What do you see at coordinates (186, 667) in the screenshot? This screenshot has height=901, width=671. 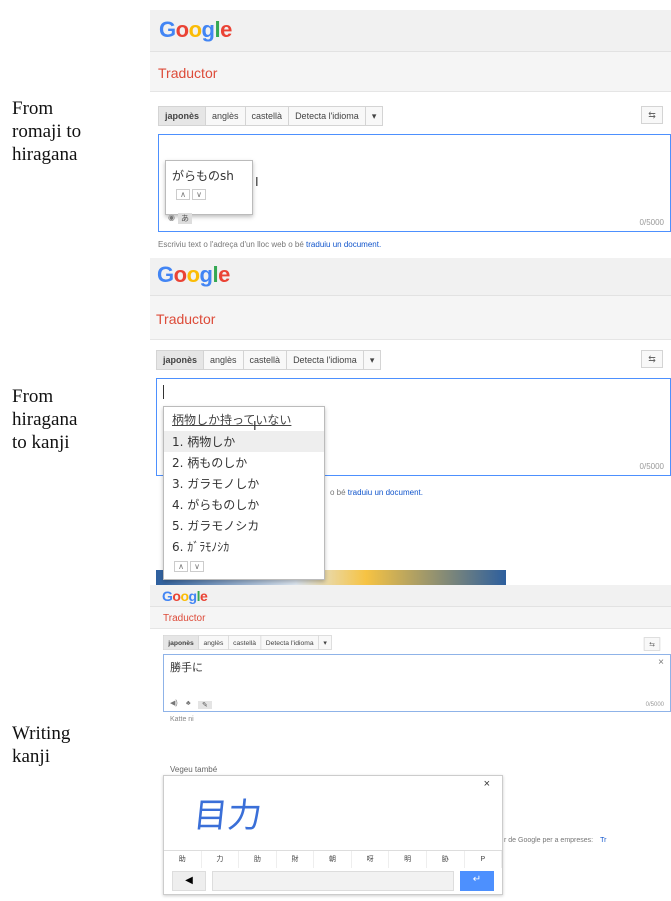 I see `input-text: 勝手に` at bounding box center [186, 667].